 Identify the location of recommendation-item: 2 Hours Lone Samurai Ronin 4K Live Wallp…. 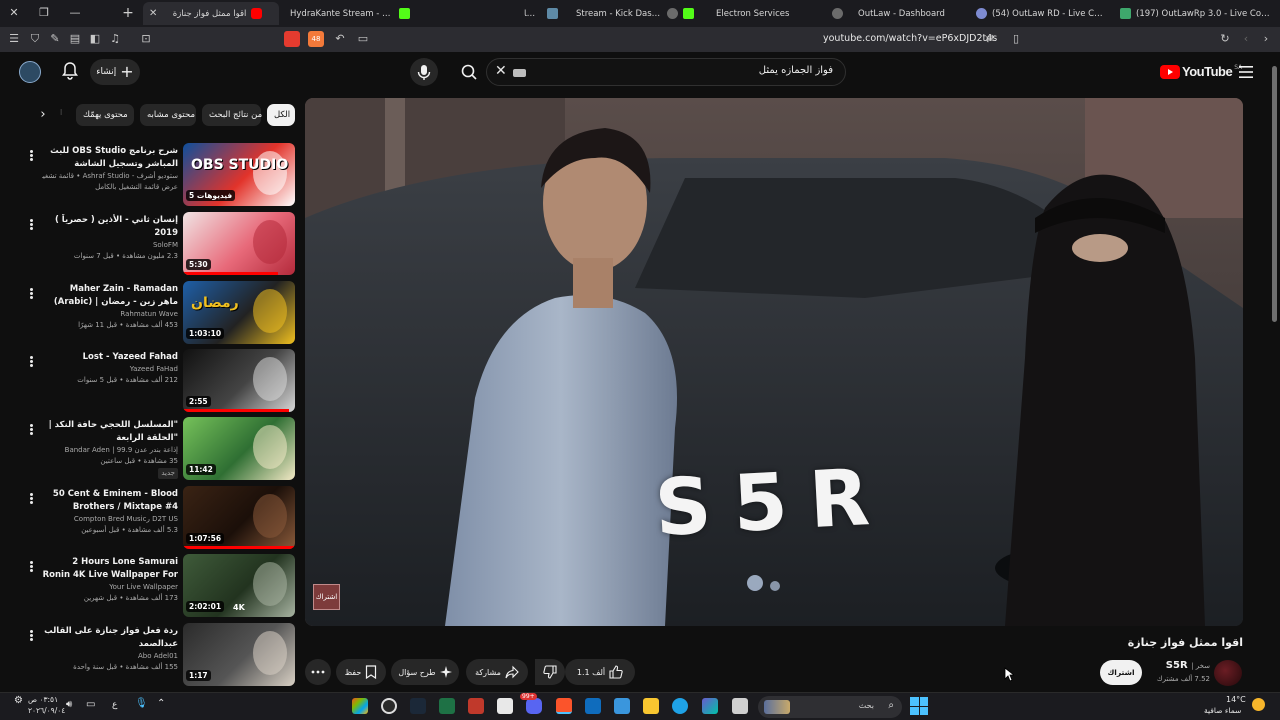
(150, 587).